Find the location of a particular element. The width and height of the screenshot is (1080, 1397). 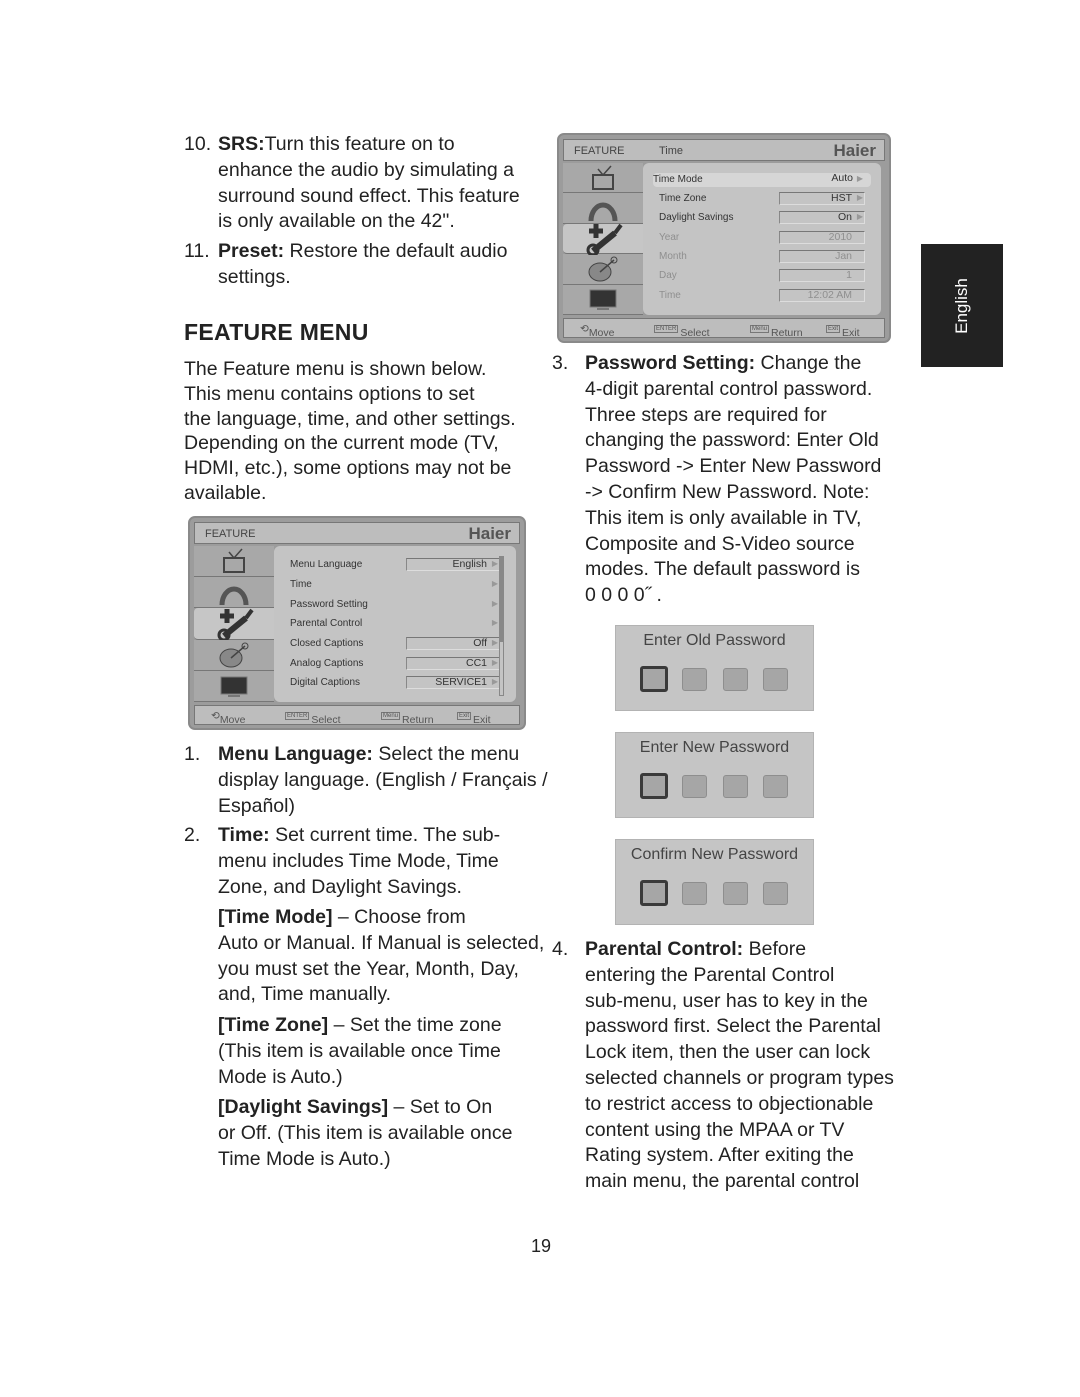

footer-label: Return is located at coordinates (787, 333).